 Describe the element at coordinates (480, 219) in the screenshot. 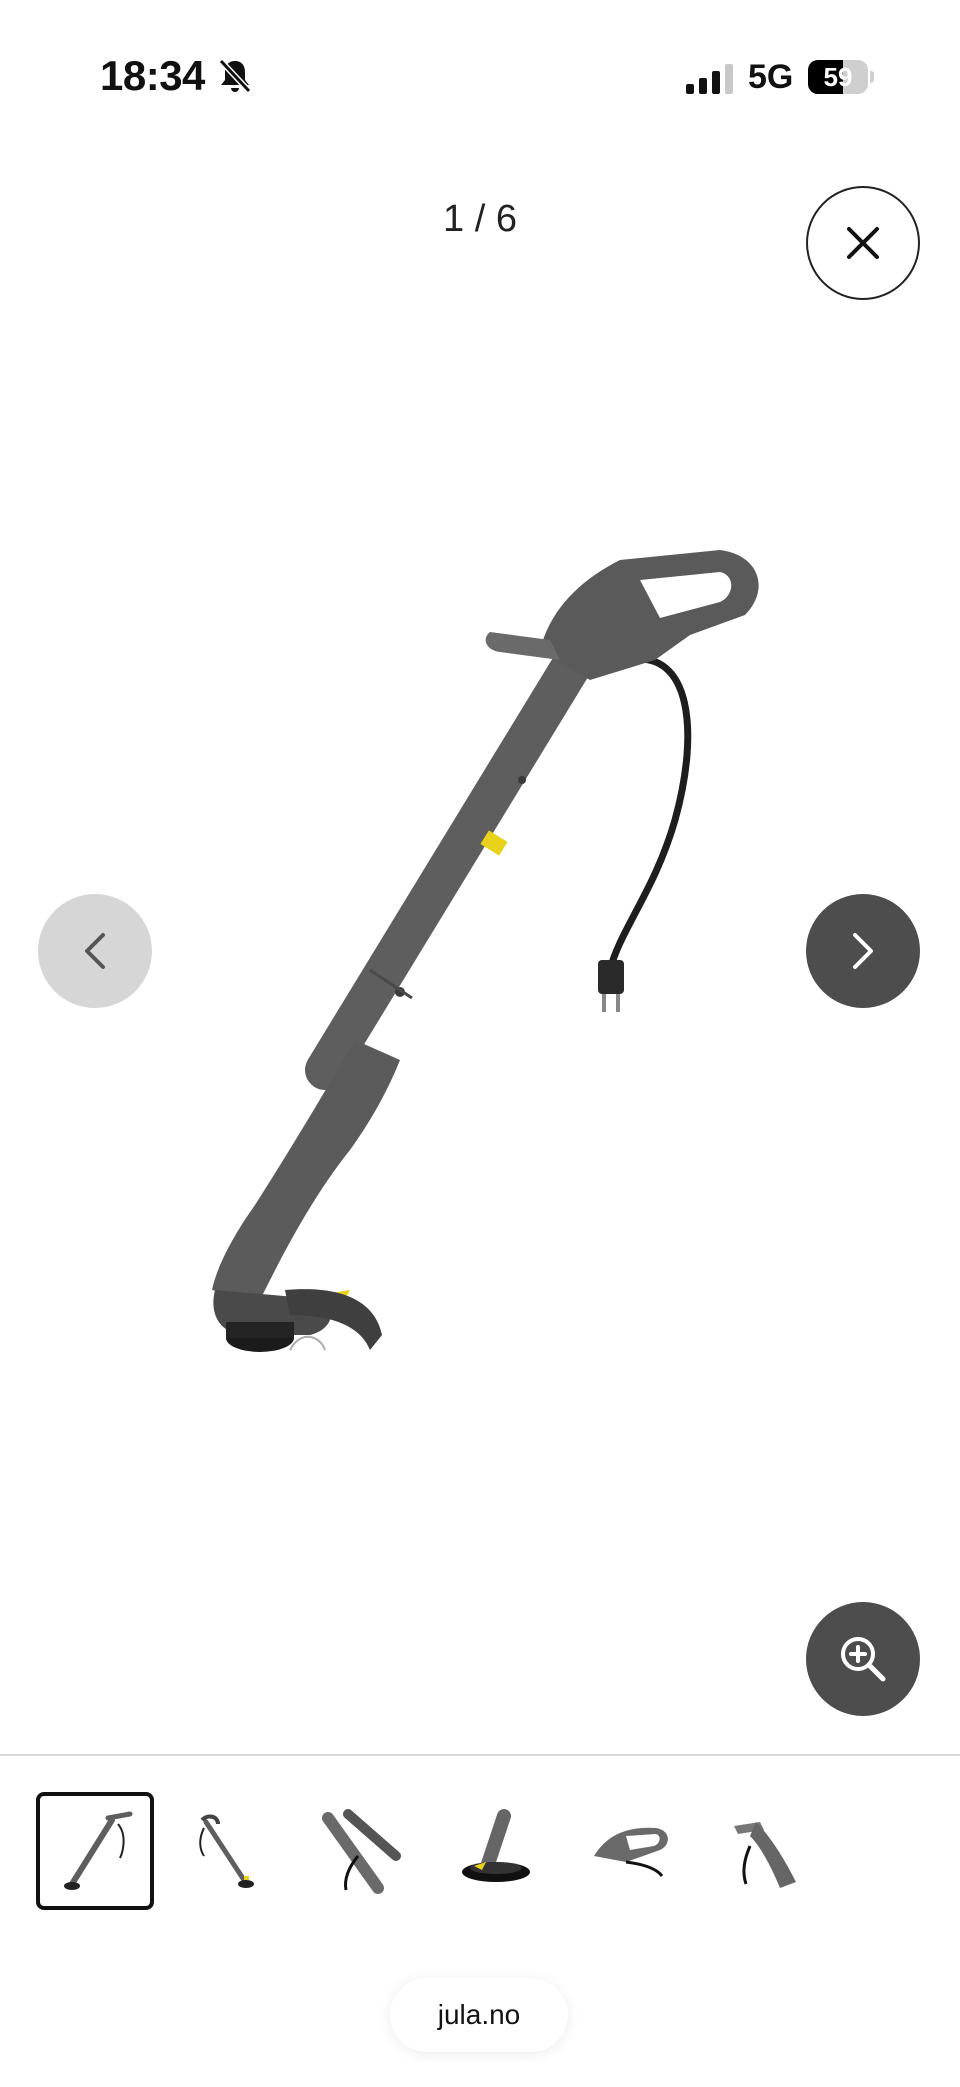

I see `image-counter: 1 / 6` at that location.